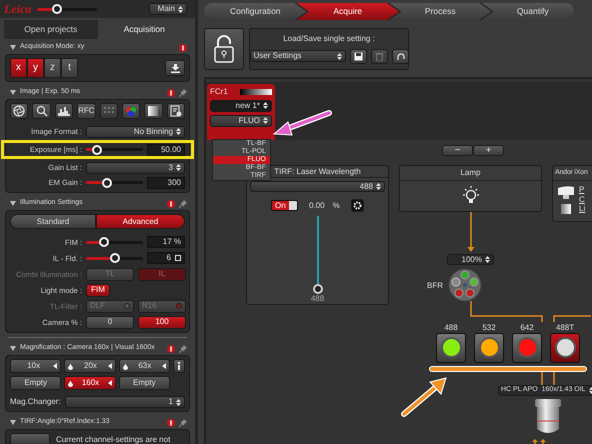  I want to click on power-reading: 0.00, so click(316, 206).